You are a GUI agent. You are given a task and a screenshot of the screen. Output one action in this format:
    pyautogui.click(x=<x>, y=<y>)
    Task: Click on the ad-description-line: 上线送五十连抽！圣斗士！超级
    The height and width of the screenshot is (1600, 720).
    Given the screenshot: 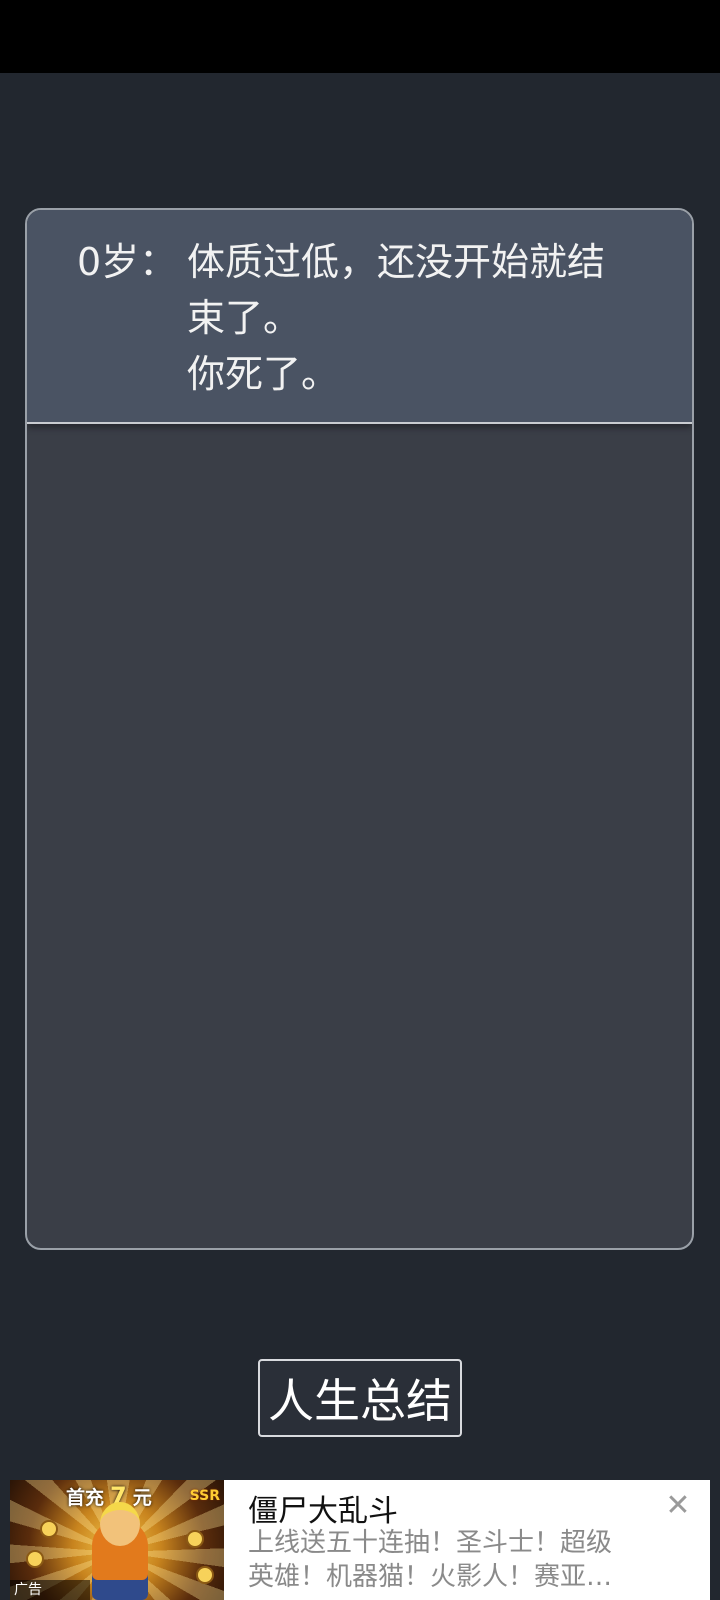 What is the action you would take?
    pyautogui.click(x=430, y=1543)
    